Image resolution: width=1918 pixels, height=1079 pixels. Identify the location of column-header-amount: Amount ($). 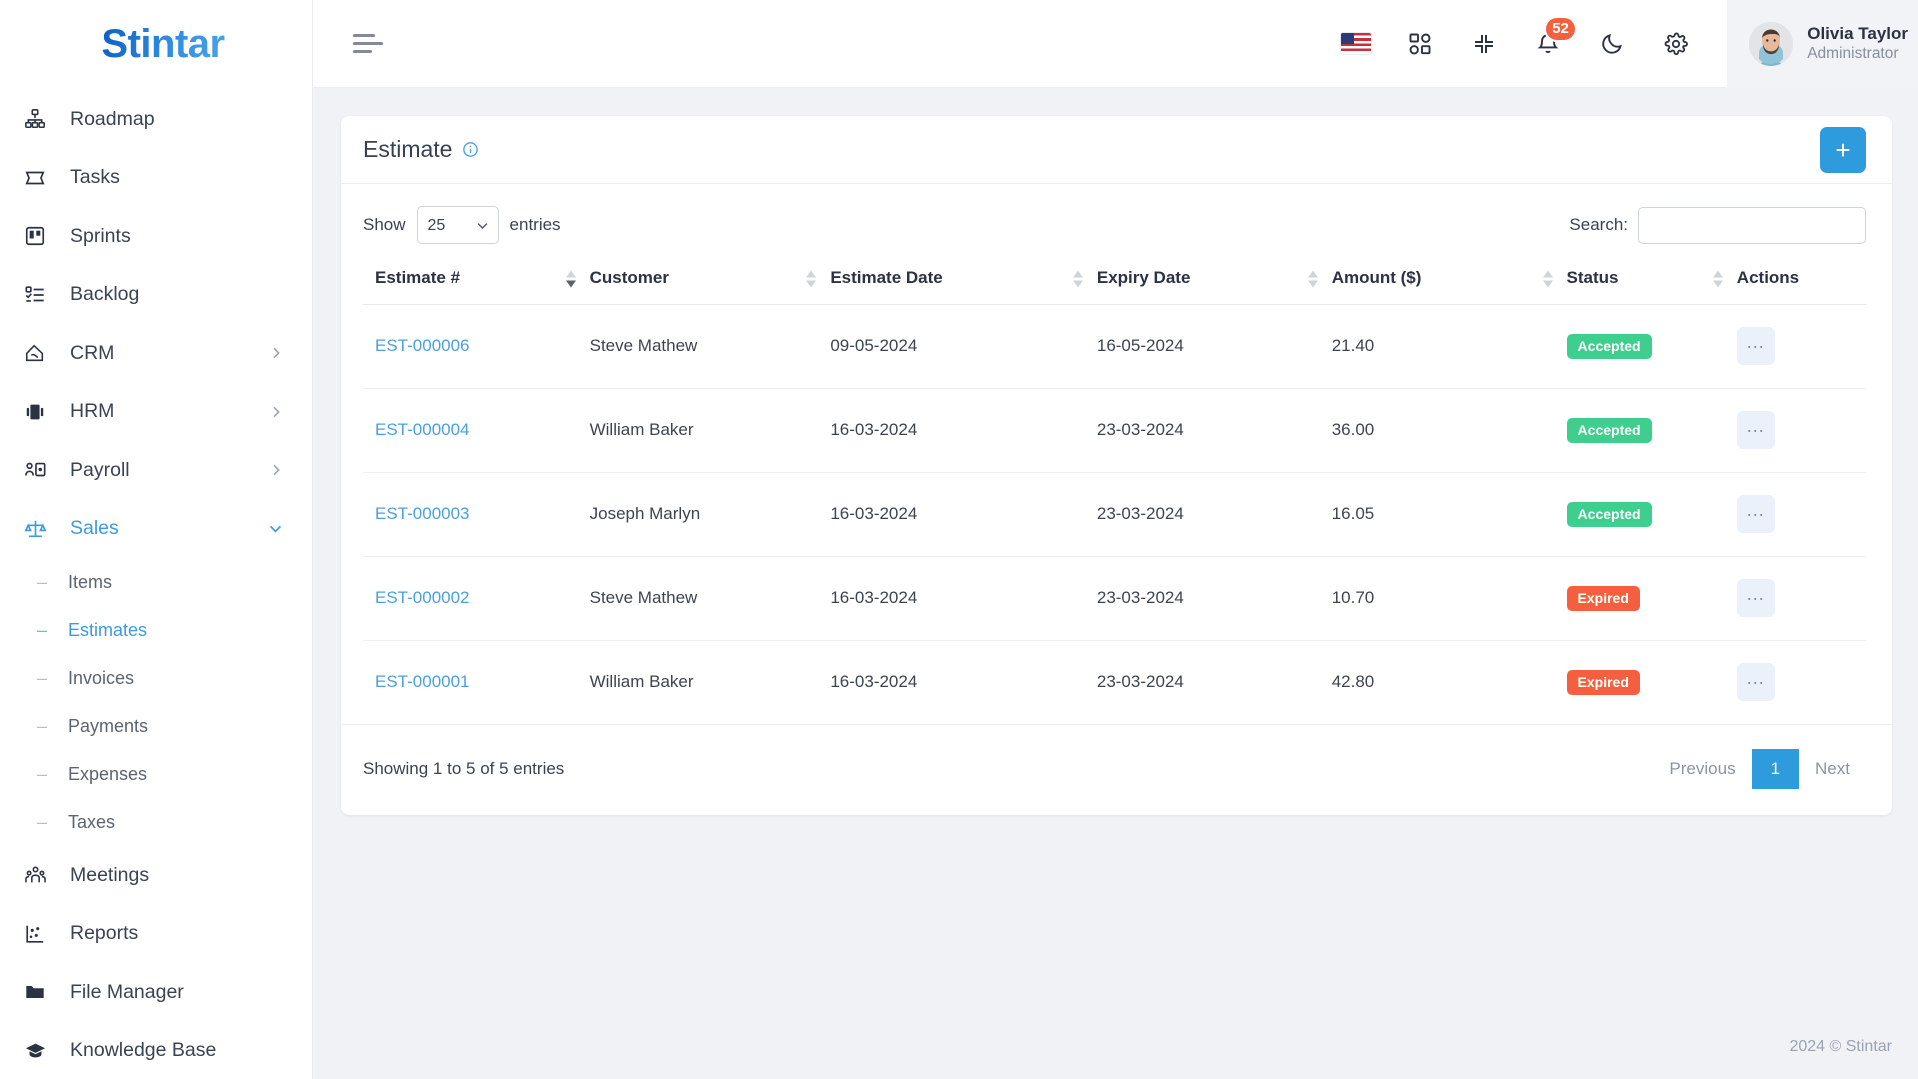
(1449, 279).